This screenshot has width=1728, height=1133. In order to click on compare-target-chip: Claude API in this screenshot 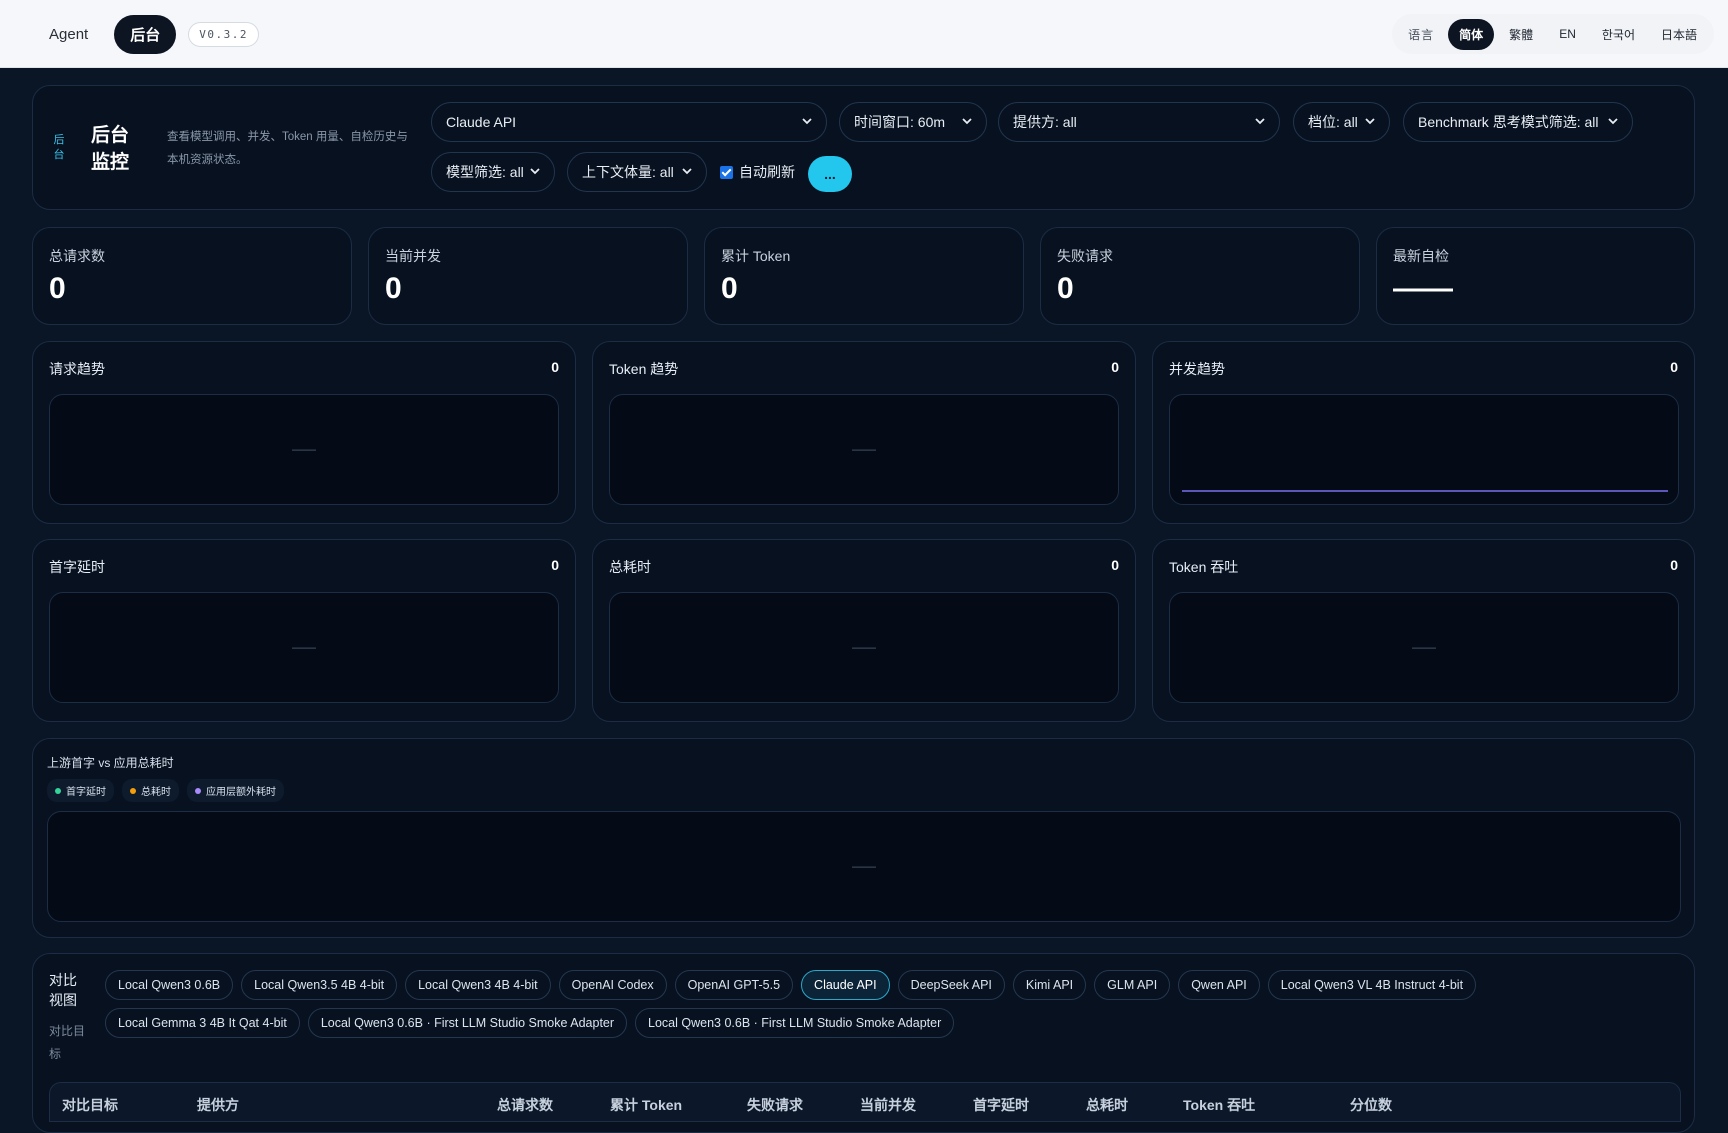, I will do `click(845, 985)`.